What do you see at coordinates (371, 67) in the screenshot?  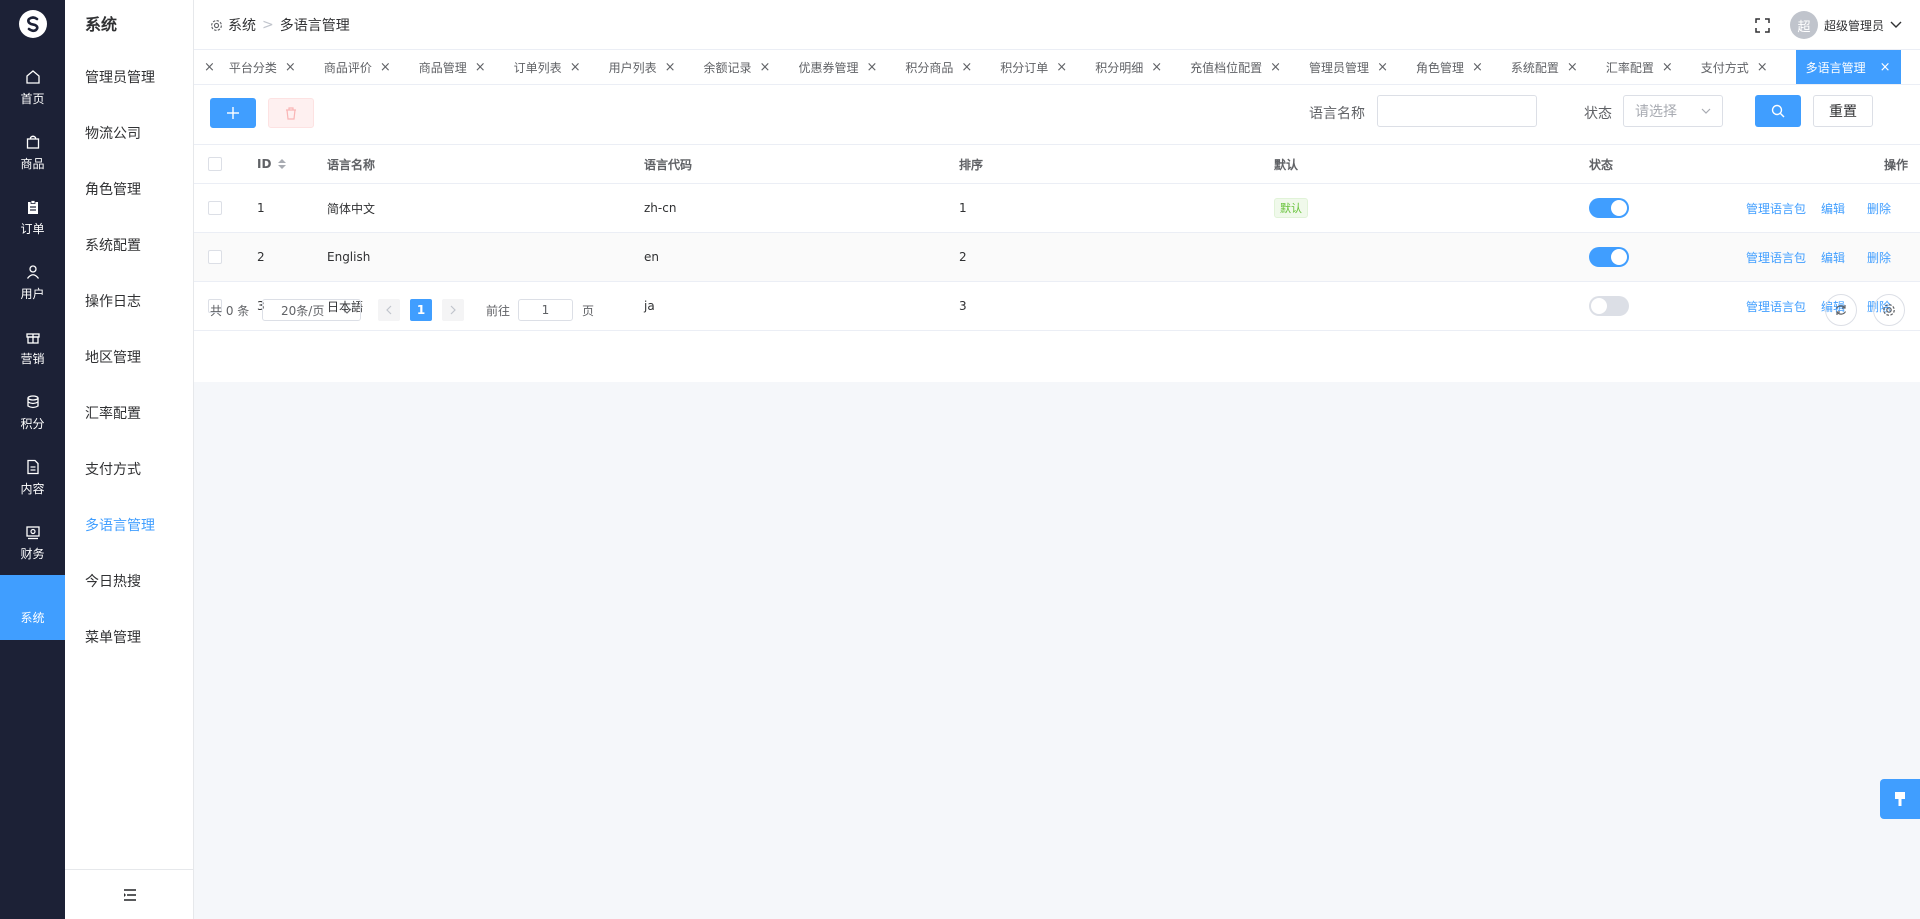 I see `tab-item: 商品评价 ×` at bounding box center [371, 67].